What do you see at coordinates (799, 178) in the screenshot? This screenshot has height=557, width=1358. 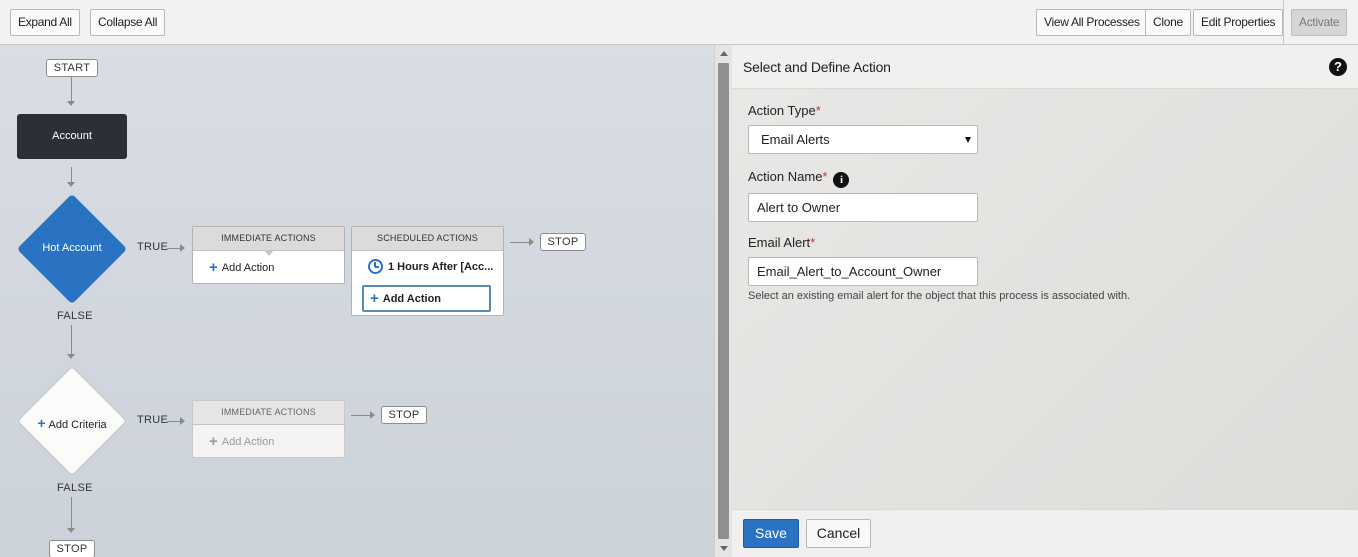 I see `action-name-label: Action Name* i` at bounding box center [799, 178].